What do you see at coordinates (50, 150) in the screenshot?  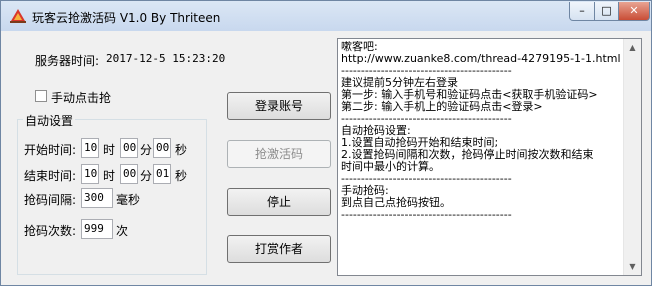 I see `start-time-label: 开始时间:` at bounding box center [50, 150].